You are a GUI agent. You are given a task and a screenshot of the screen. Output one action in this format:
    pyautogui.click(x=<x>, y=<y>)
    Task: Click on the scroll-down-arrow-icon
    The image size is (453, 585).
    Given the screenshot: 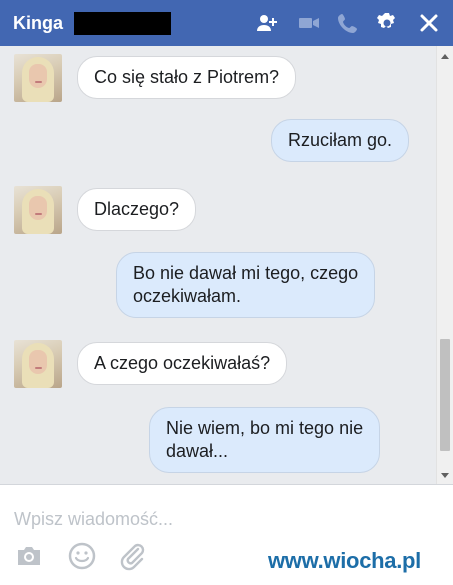 What is the action you would take?
    pyautogui.click(x=445, y=475)
    